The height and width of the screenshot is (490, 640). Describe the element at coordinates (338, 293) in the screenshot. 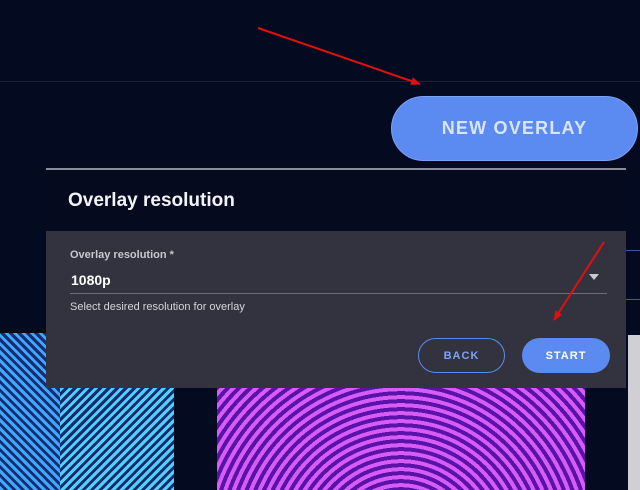

I see `resolution-field-underline` at that location.